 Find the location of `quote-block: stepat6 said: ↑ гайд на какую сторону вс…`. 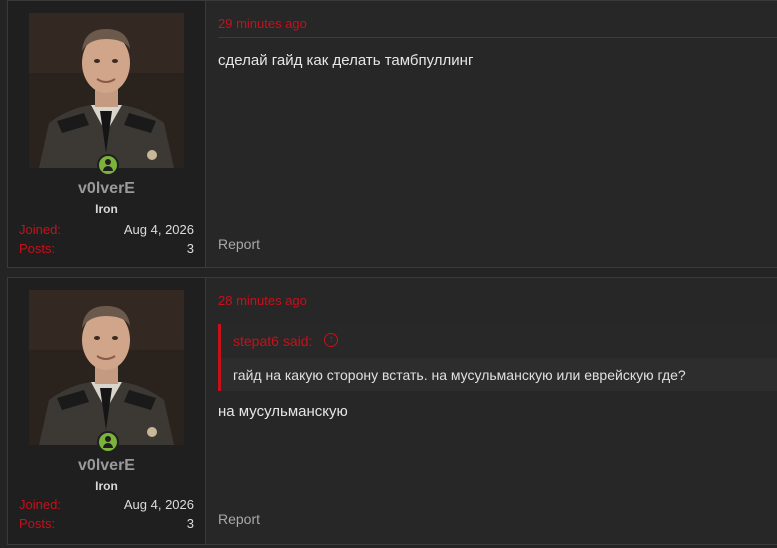

quote-block: stepat6 said: ↑ гайд на какую сторону вс… is located at coordinates (497, 357).